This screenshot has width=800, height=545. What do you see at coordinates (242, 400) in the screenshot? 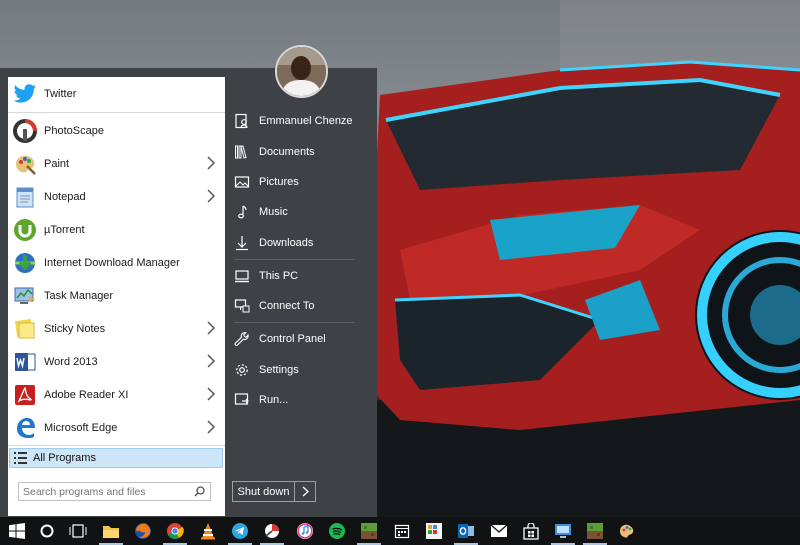
I see `run-icon` at bounding box center [242, 400].